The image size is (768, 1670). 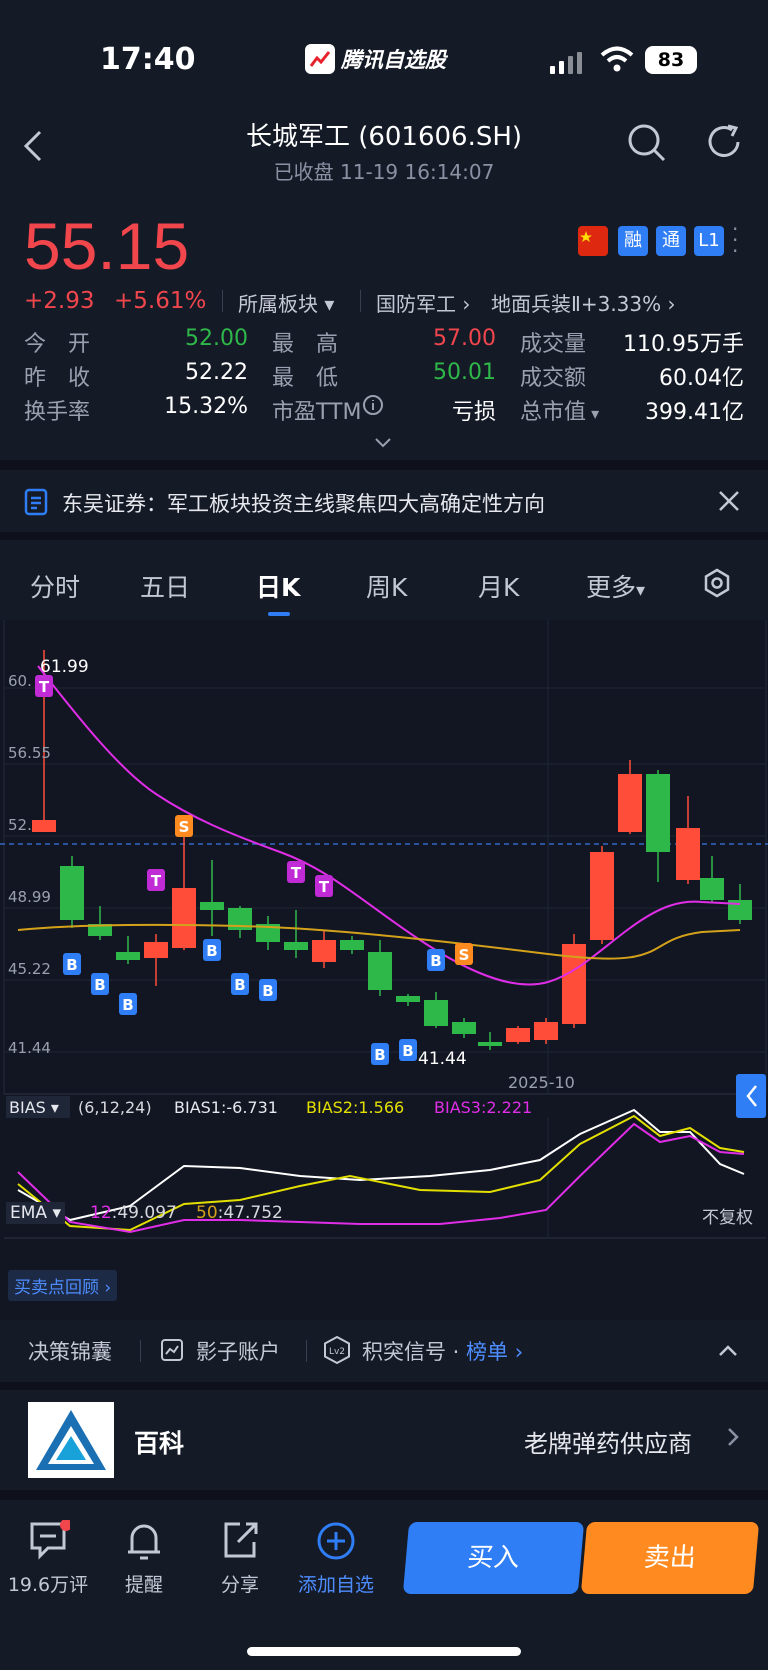 I want to click on share-label: 分享, so click(x=240, y=1583).